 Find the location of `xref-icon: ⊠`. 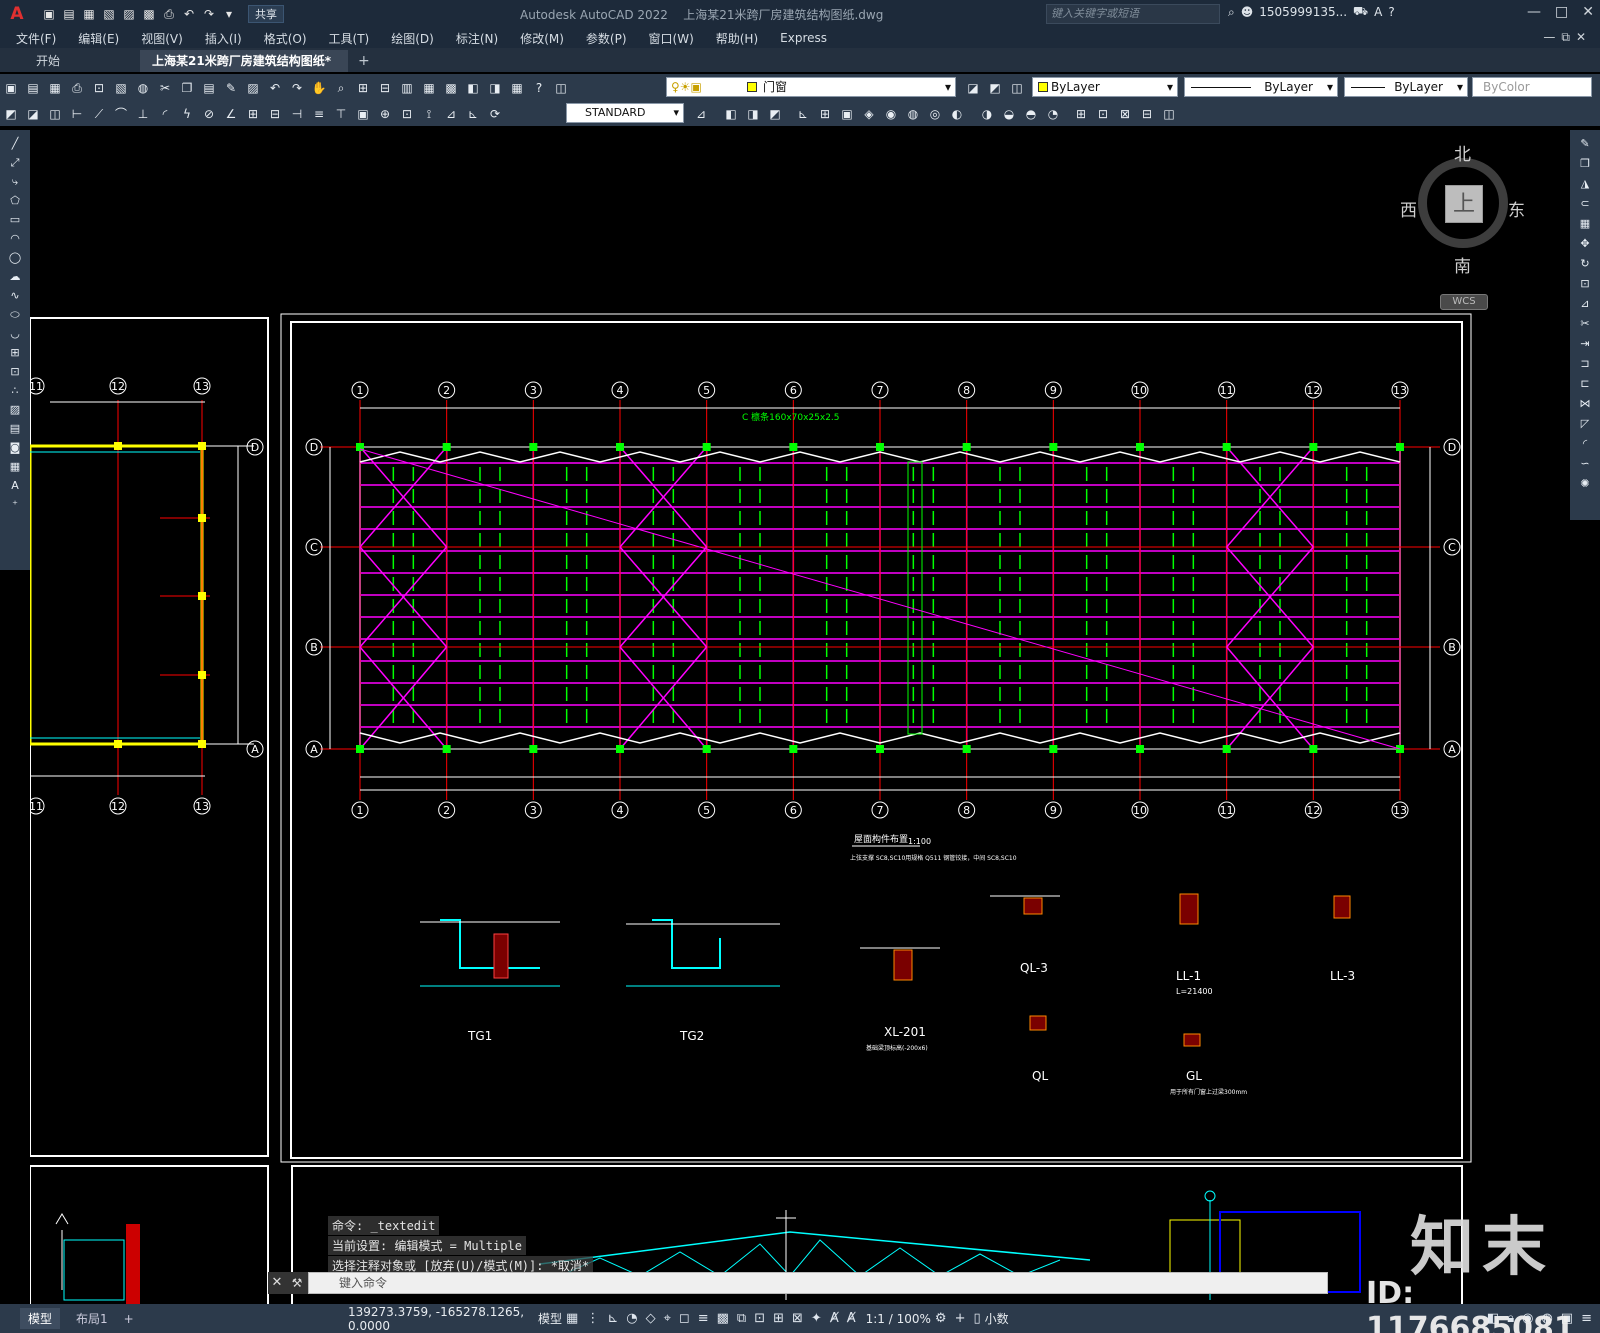

xref-icon: ⊠ is located at coordinates (1125, 114).